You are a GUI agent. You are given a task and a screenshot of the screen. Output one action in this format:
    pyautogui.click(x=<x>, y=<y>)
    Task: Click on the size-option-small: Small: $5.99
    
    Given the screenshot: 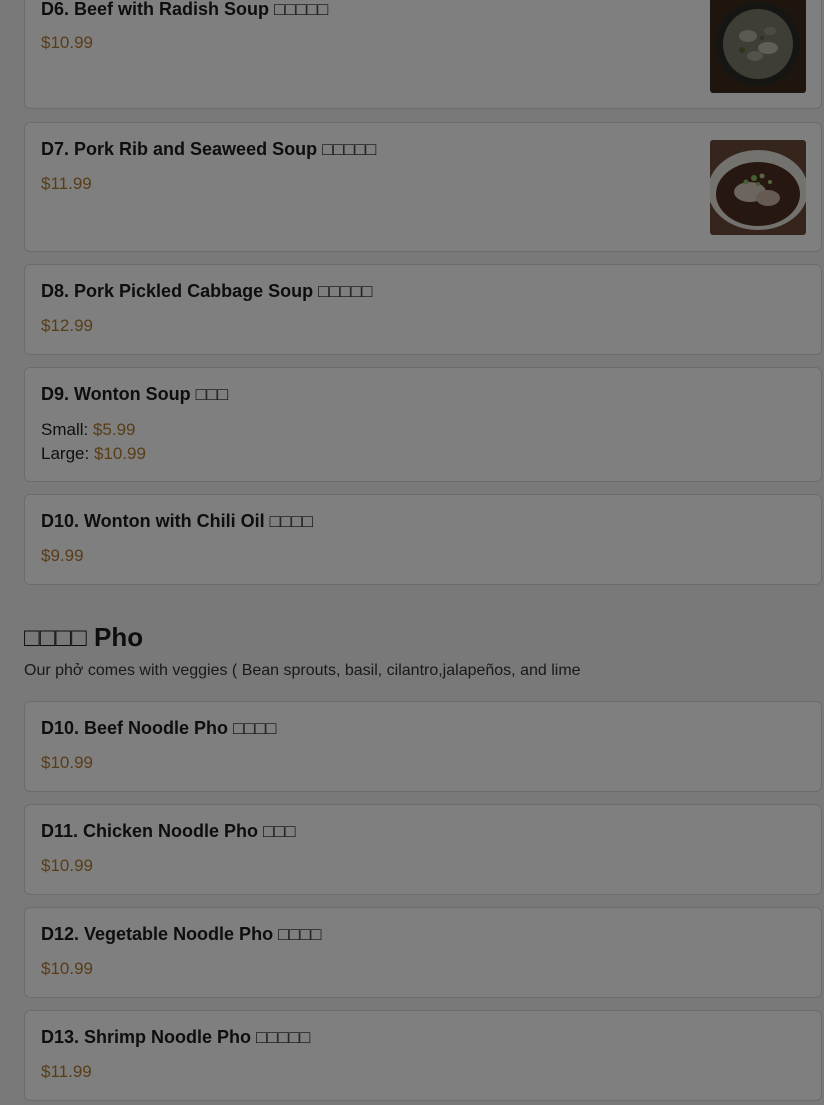 What is the action you would take?
    pyautogui.click(x=88, y=430)
    